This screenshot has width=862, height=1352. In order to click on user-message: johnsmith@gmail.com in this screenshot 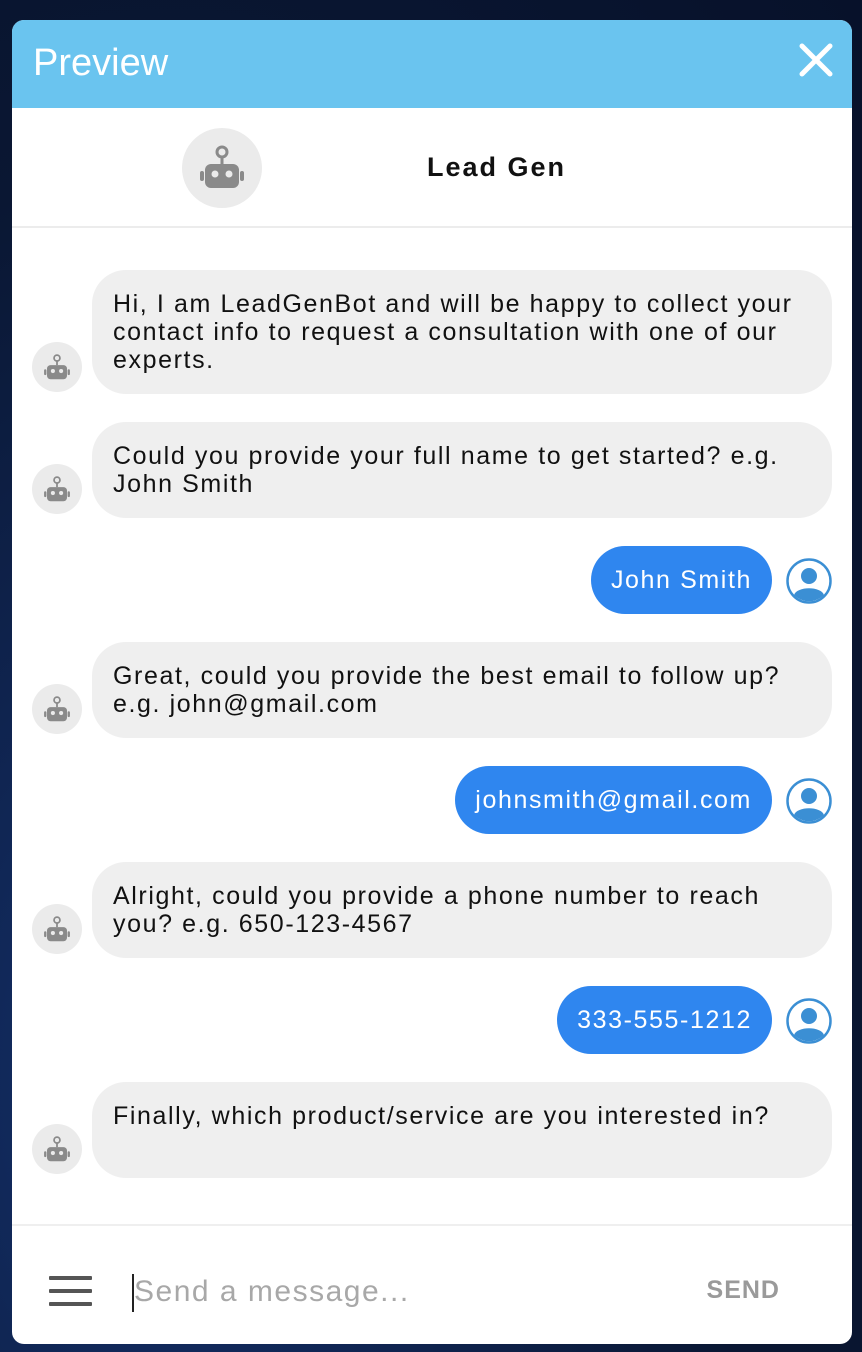, I will do `click(432, 800)`.